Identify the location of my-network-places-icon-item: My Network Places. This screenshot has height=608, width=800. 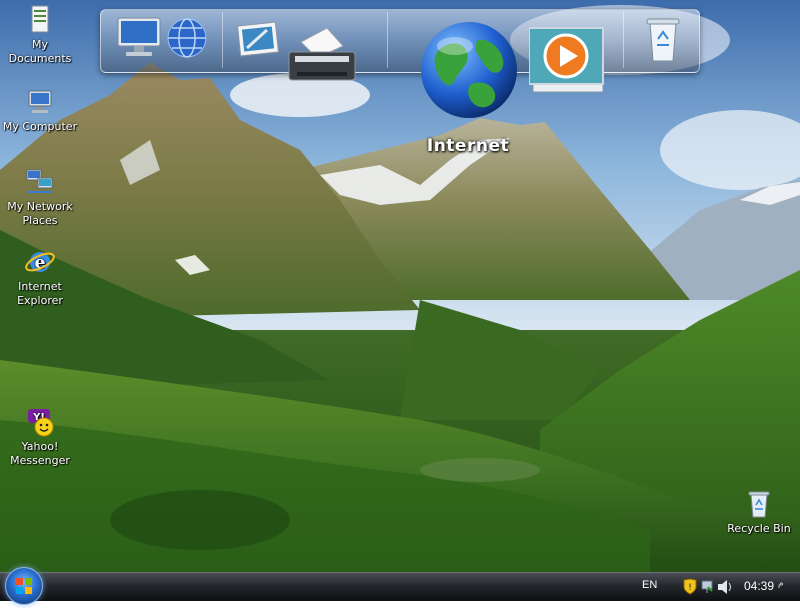
(41, 197).